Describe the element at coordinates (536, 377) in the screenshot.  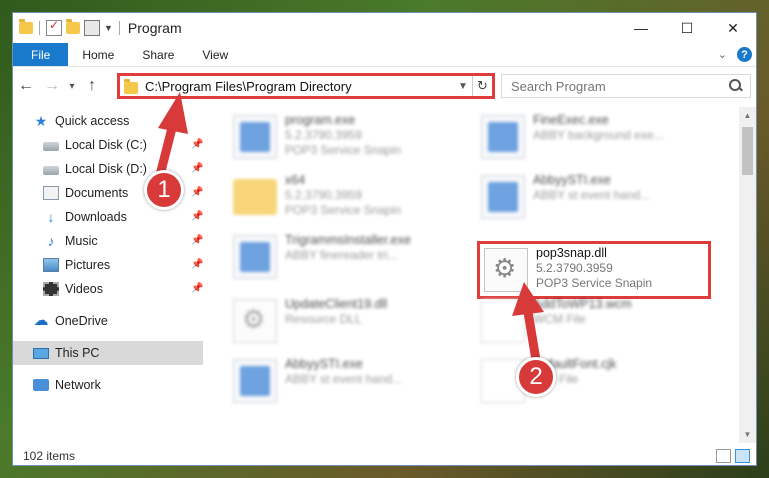
I see `callout-badge-2: 2` at that location.